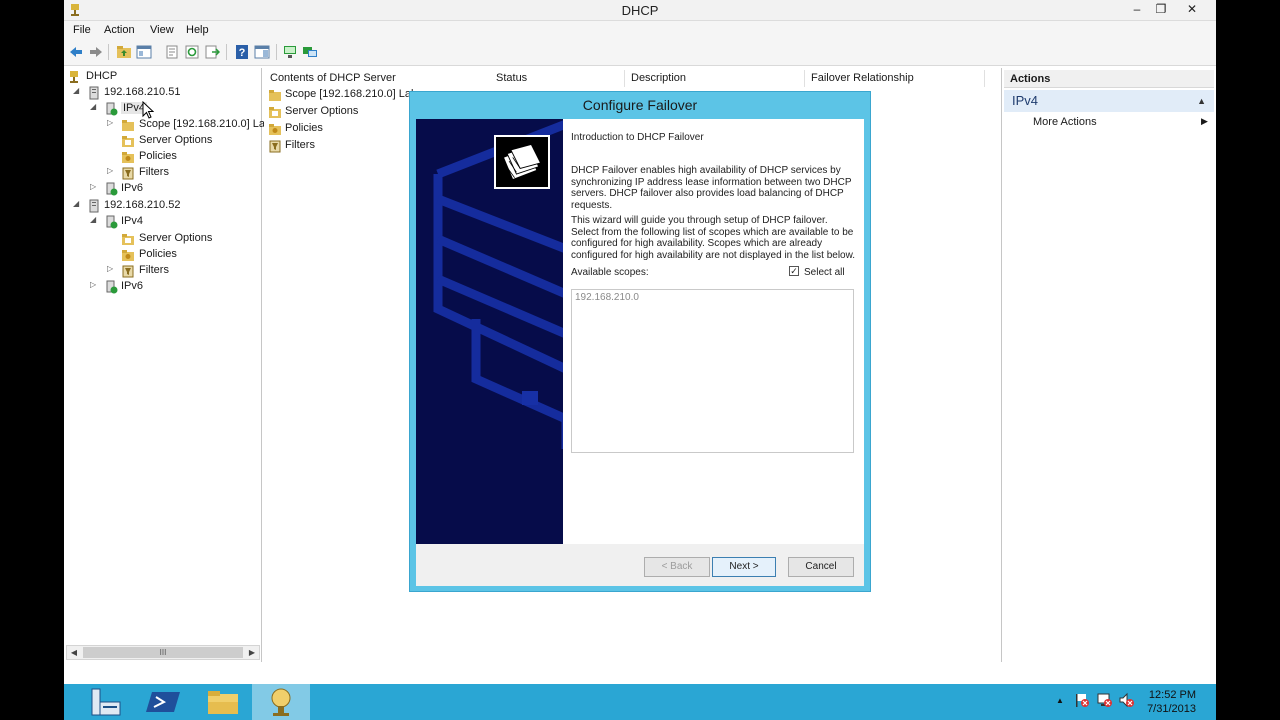 This screenshot has height=720, width=1280. What do you see at coordinates (522, 162) in the screenshot?
I see `folders-wizard-icon` at bounding box center [522, 162].